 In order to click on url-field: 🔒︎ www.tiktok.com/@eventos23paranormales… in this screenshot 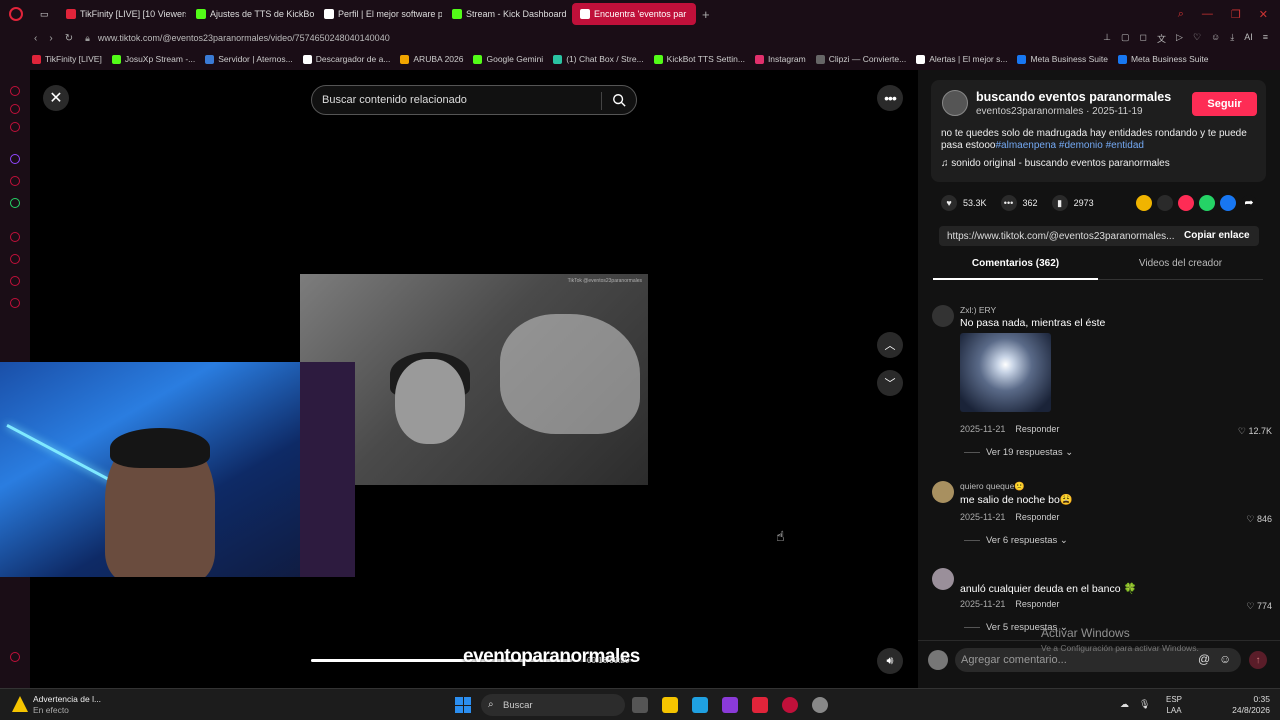, I will do `click(237, 38)`.